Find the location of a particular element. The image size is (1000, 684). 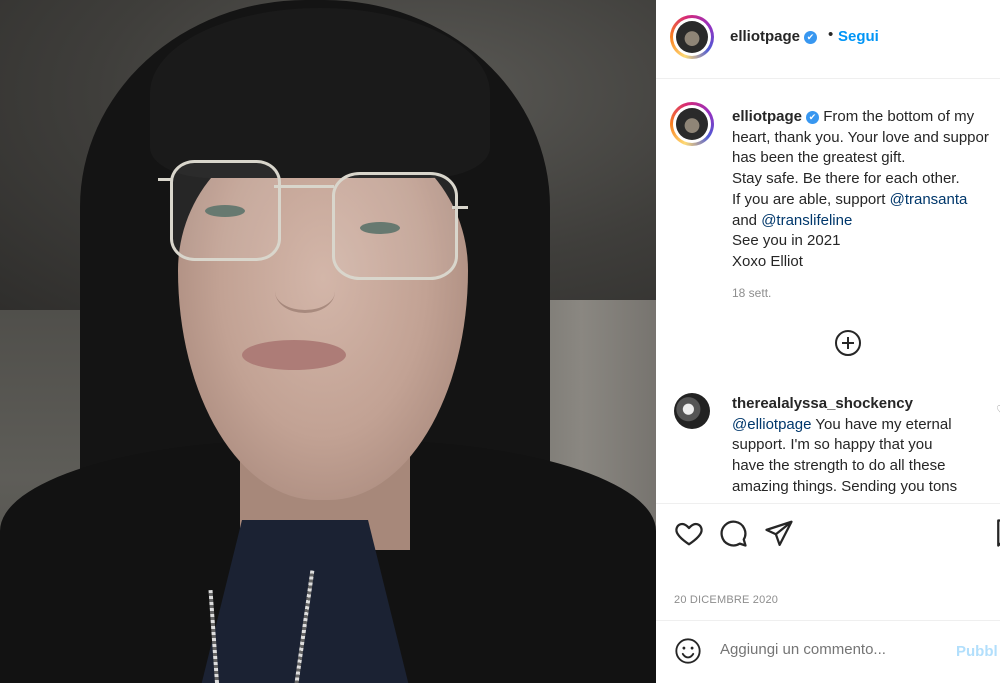

caption-username: elliotpage is located at coordinates (767, 116).